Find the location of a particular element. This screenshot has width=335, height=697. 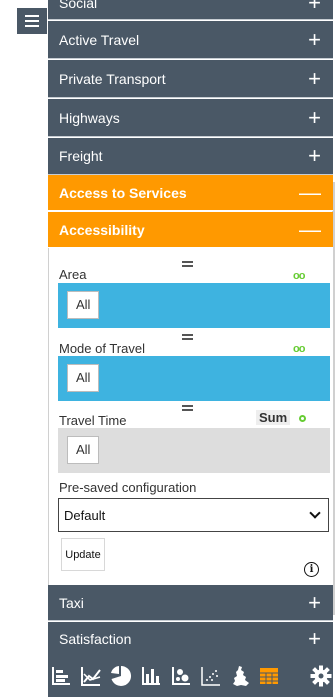

config-selected-value: Default is located at coordinates (85, 515).